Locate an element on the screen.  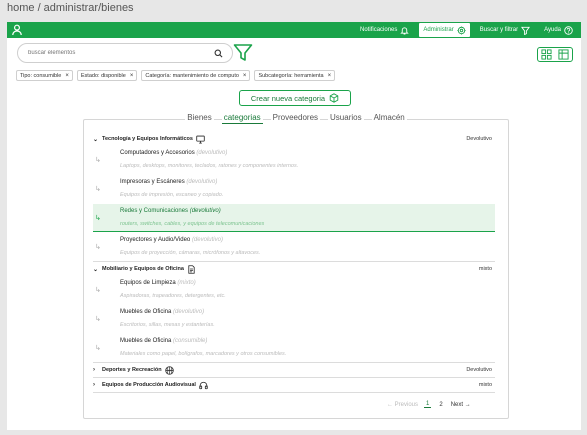
breadcrumb: home / administrar/bienes is located at coordinates (70, 8).